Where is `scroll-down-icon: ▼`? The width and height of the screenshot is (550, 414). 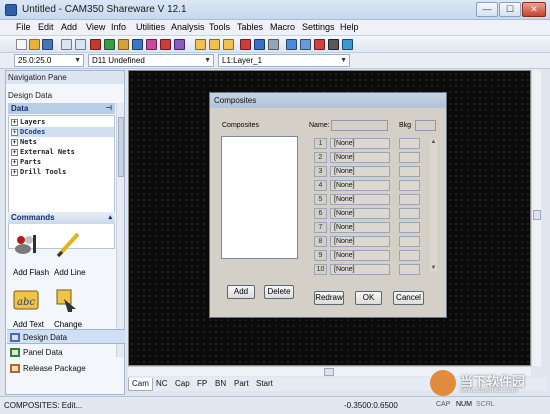 scroll-down-icon: ▼ is located at coordinates (433, 268).